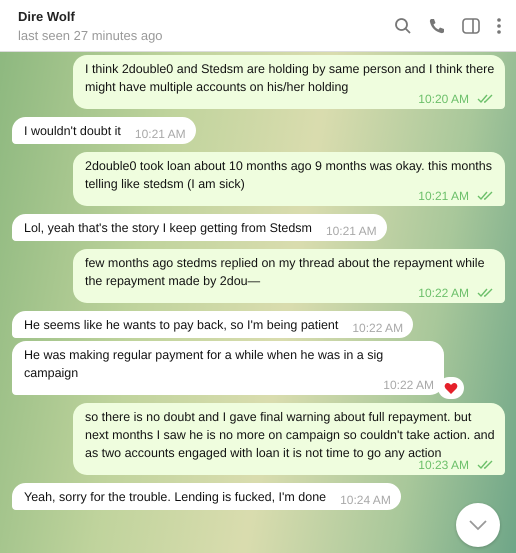 The width and height of the screenshot is (516, 553). Describe the element at coordinates (181, 325) in the screenshot. I see `message-text: He seems like he wants to pay back, so I'm being patient` at that location.